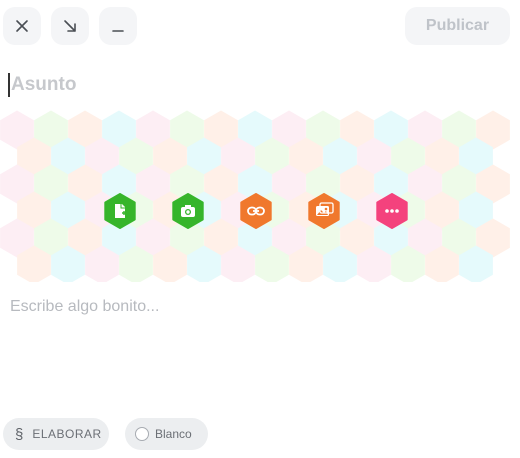  I want to click on attachment-button-file-add, so click(120, 211).